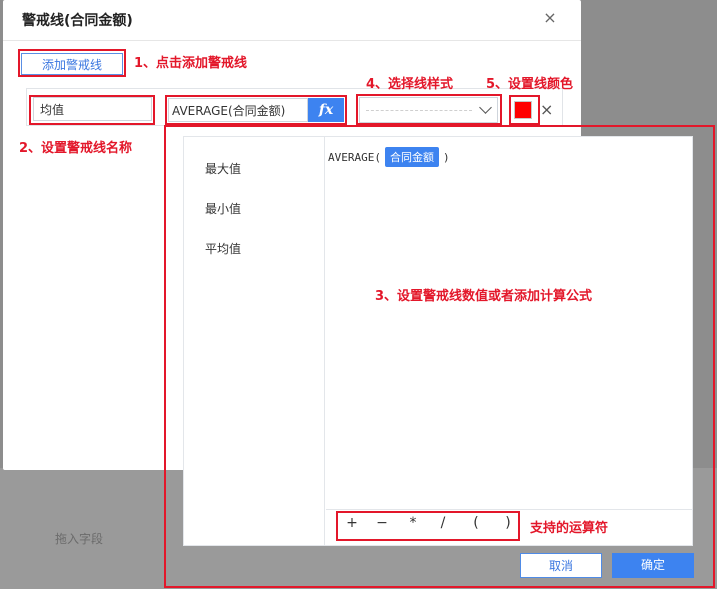 Image resolution: width=717 pixels, height=589 pixels. What do you see at coordinates (191, 63) in the screenshot?
I see `annotation-step1: 1、点击添加警戒线` at bounding box center [191, 63].